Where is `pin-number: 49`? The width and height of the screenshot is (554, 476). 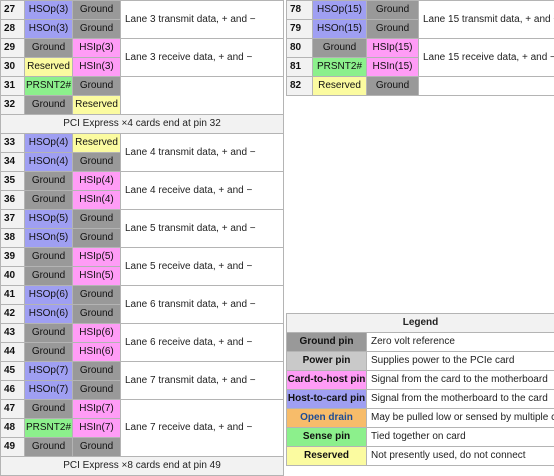 pin-number: 49 is located at coordinates (13, 447).